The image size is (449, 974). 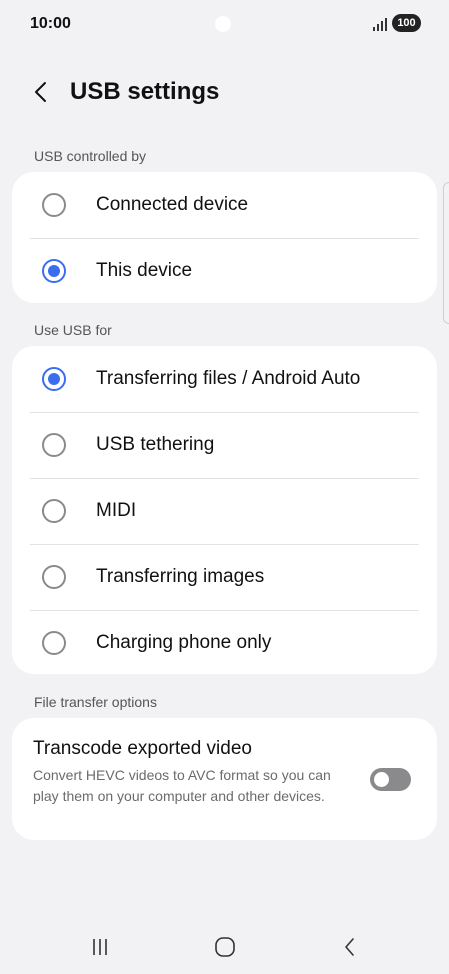 I want to click on option-connected-device: Connected device, so click(x=224, y=205).